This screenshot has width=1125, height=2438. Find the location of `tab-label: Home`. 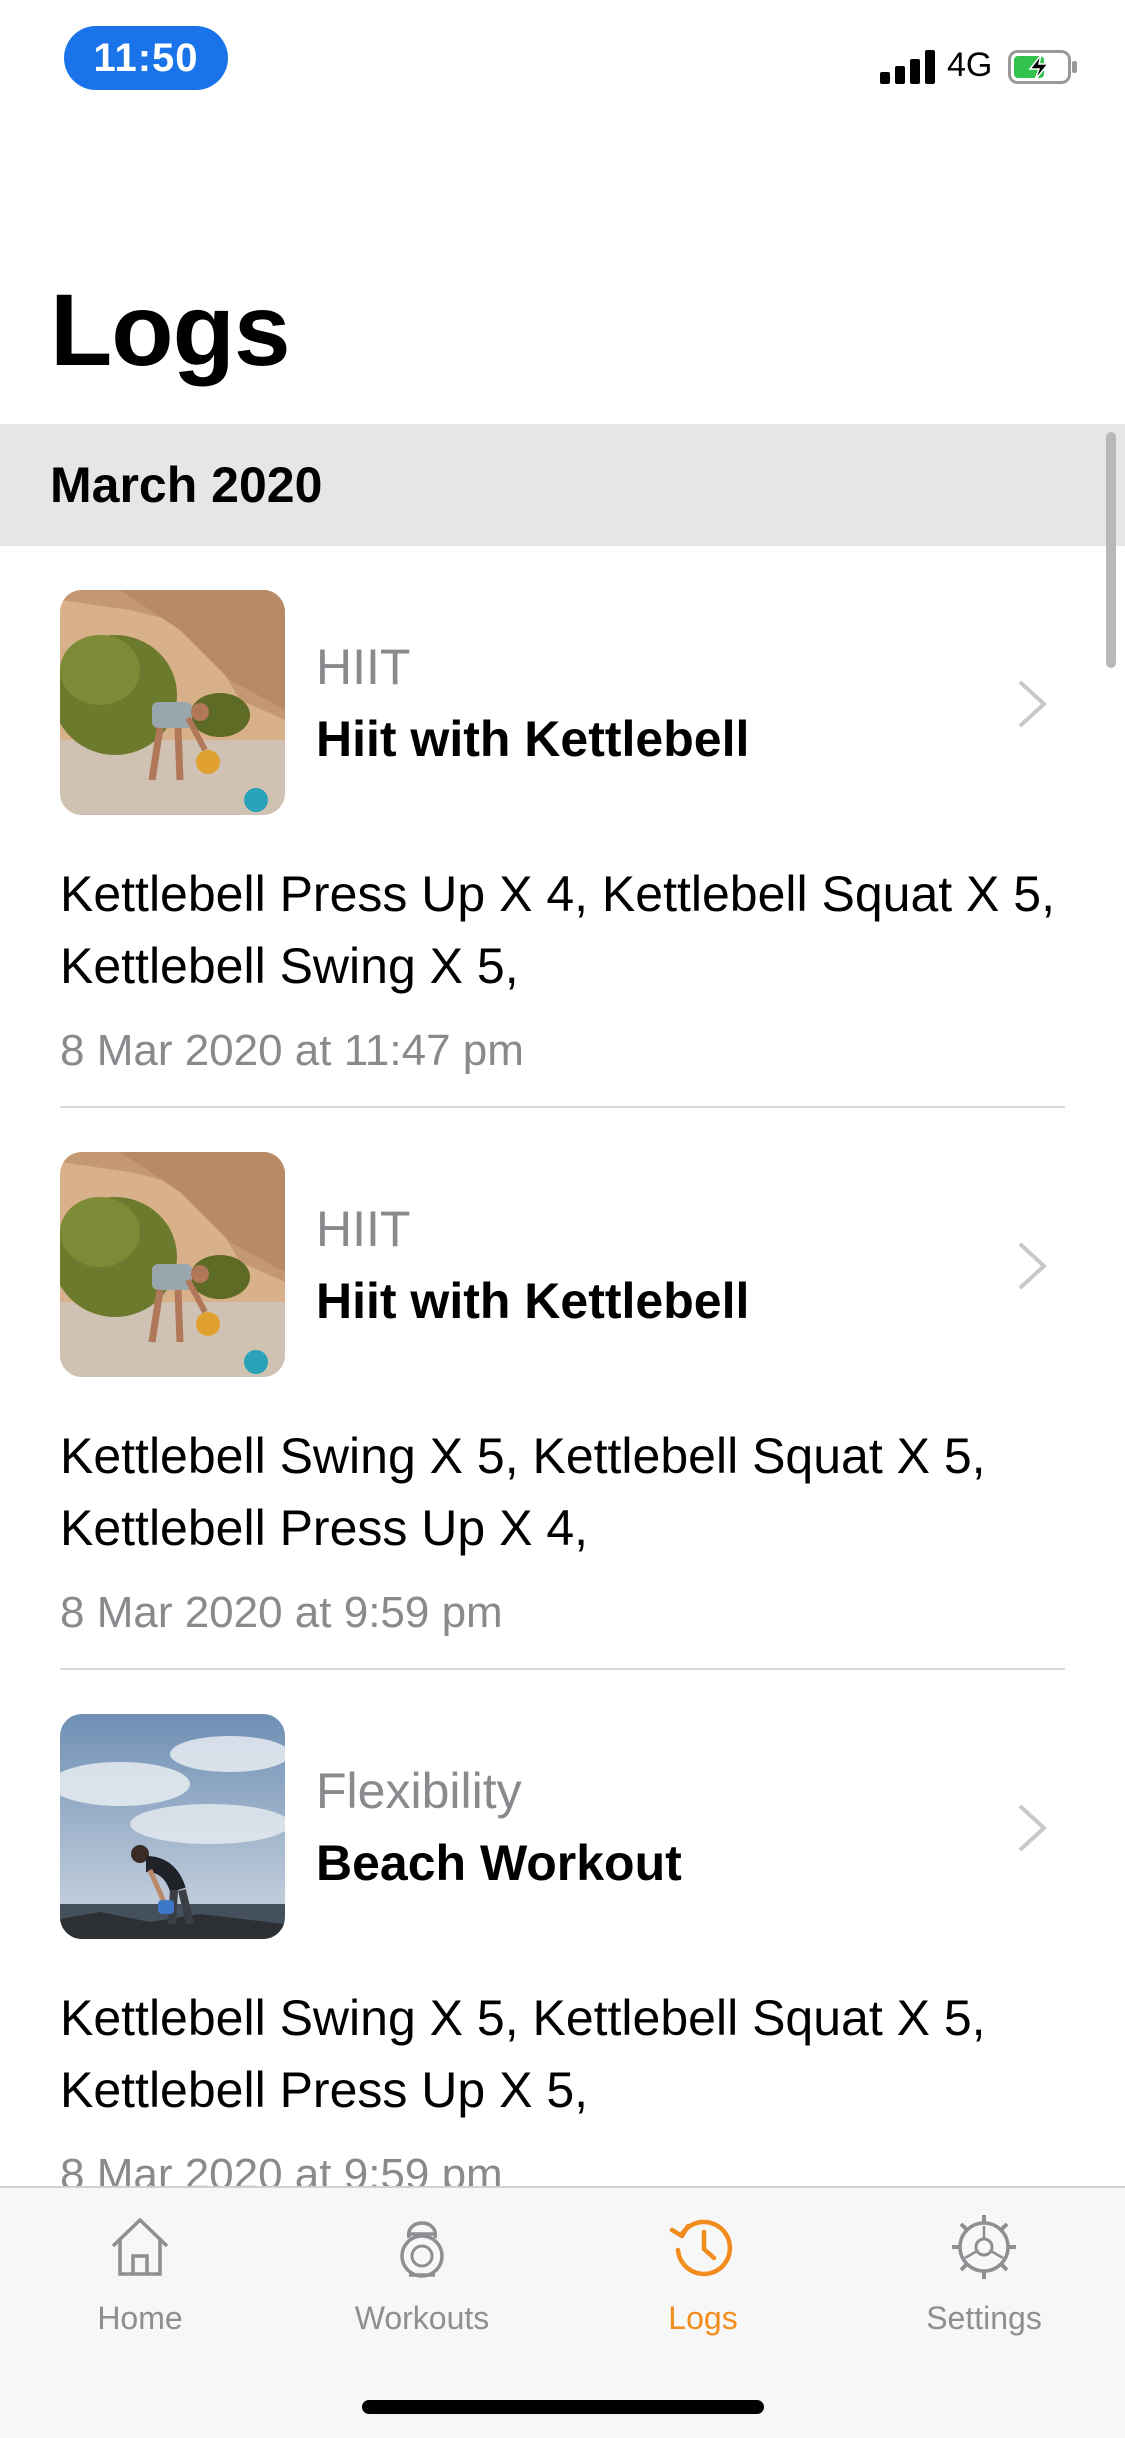

tab-label: Home is located at coordinates (140, 2318).